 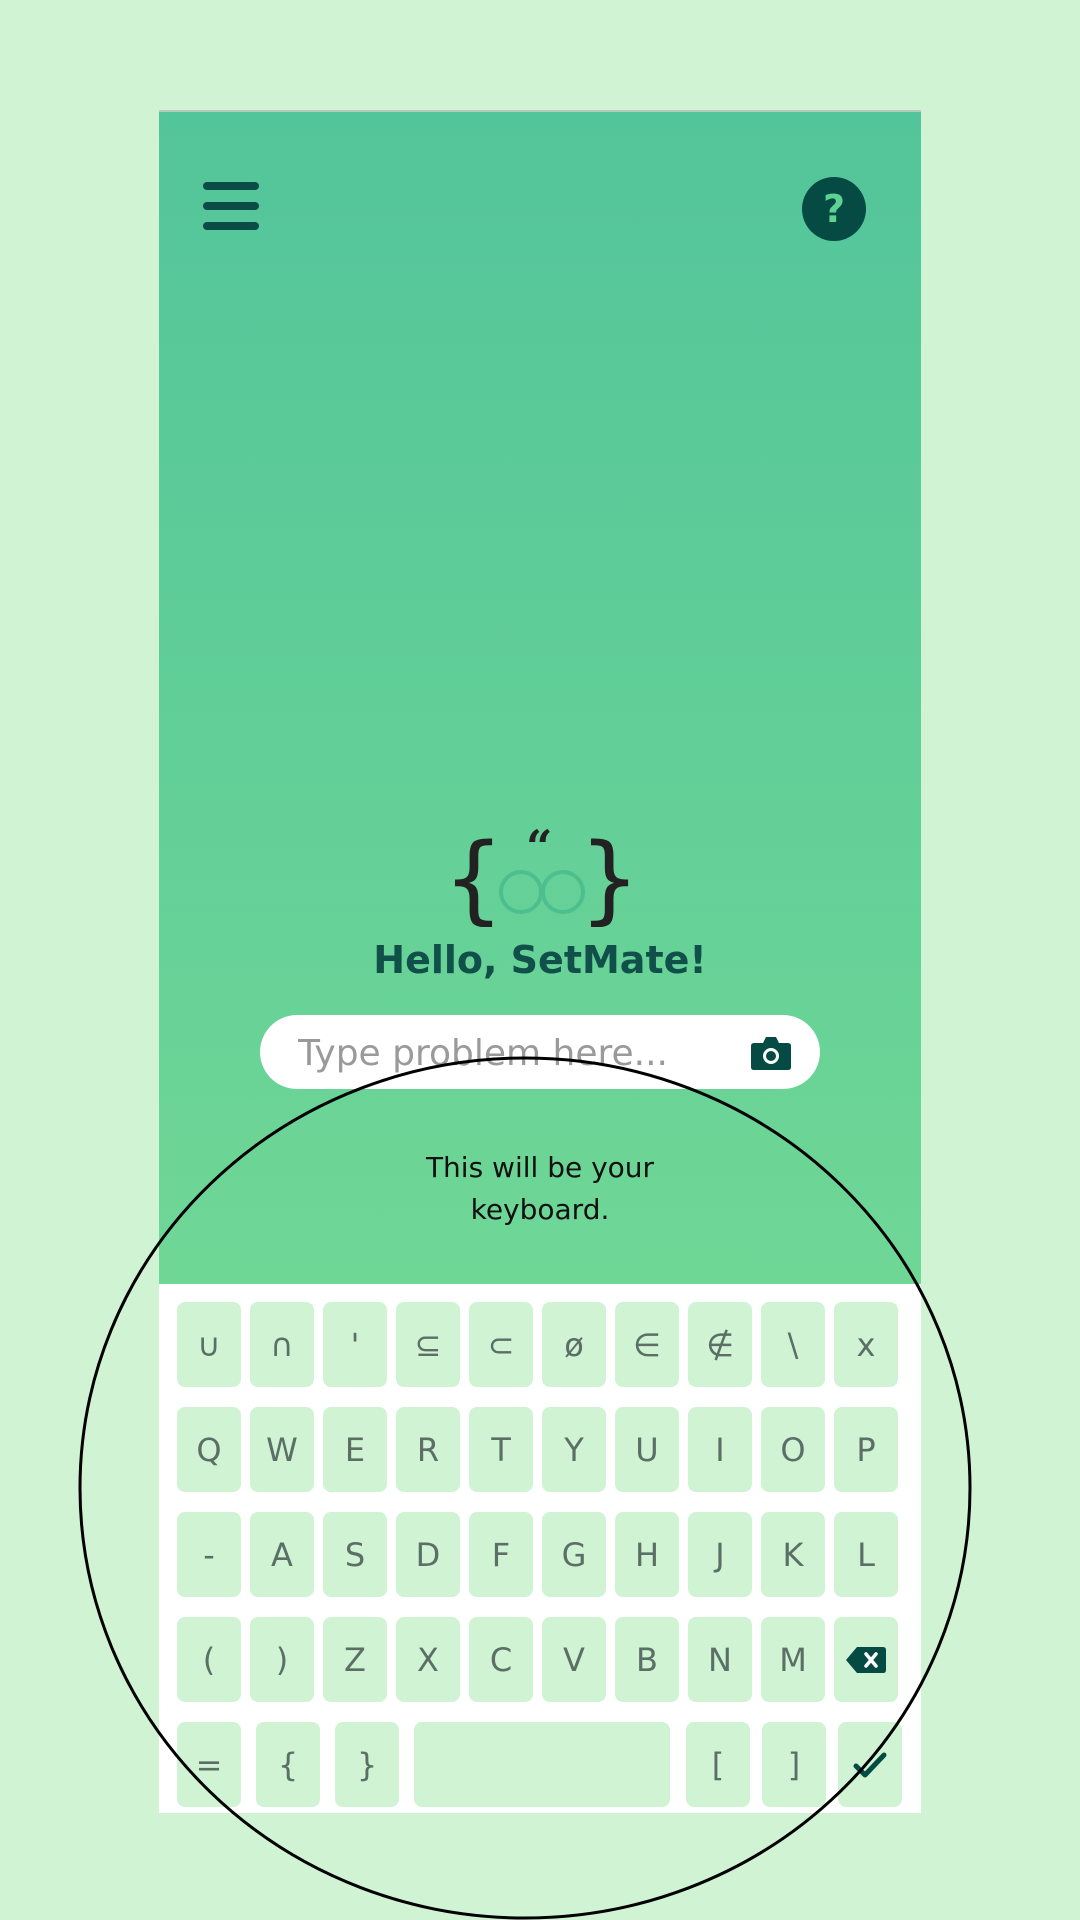 I want to click on key-m: M, so click(x=793, y=1659).